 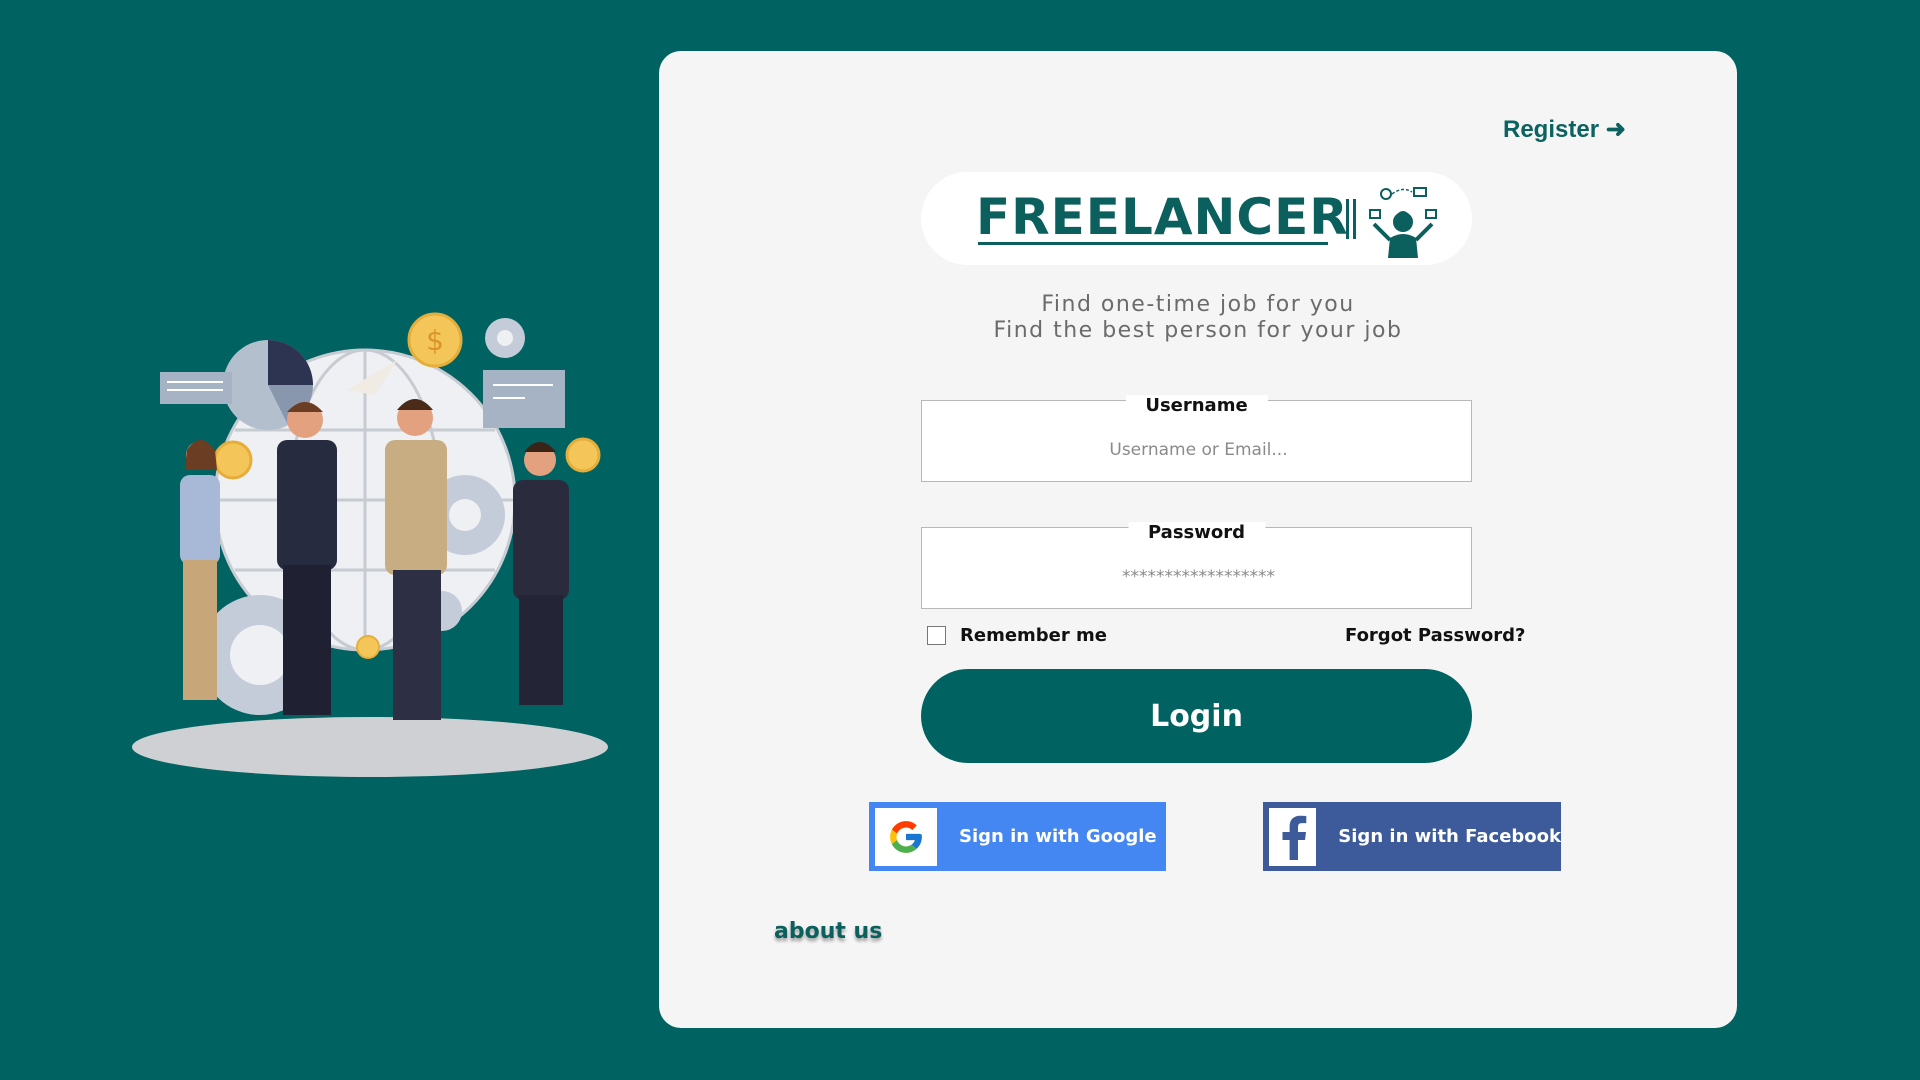 I want to click on facebook-signin-button: Sign in with Facebook, so click(x=1412, y=836).